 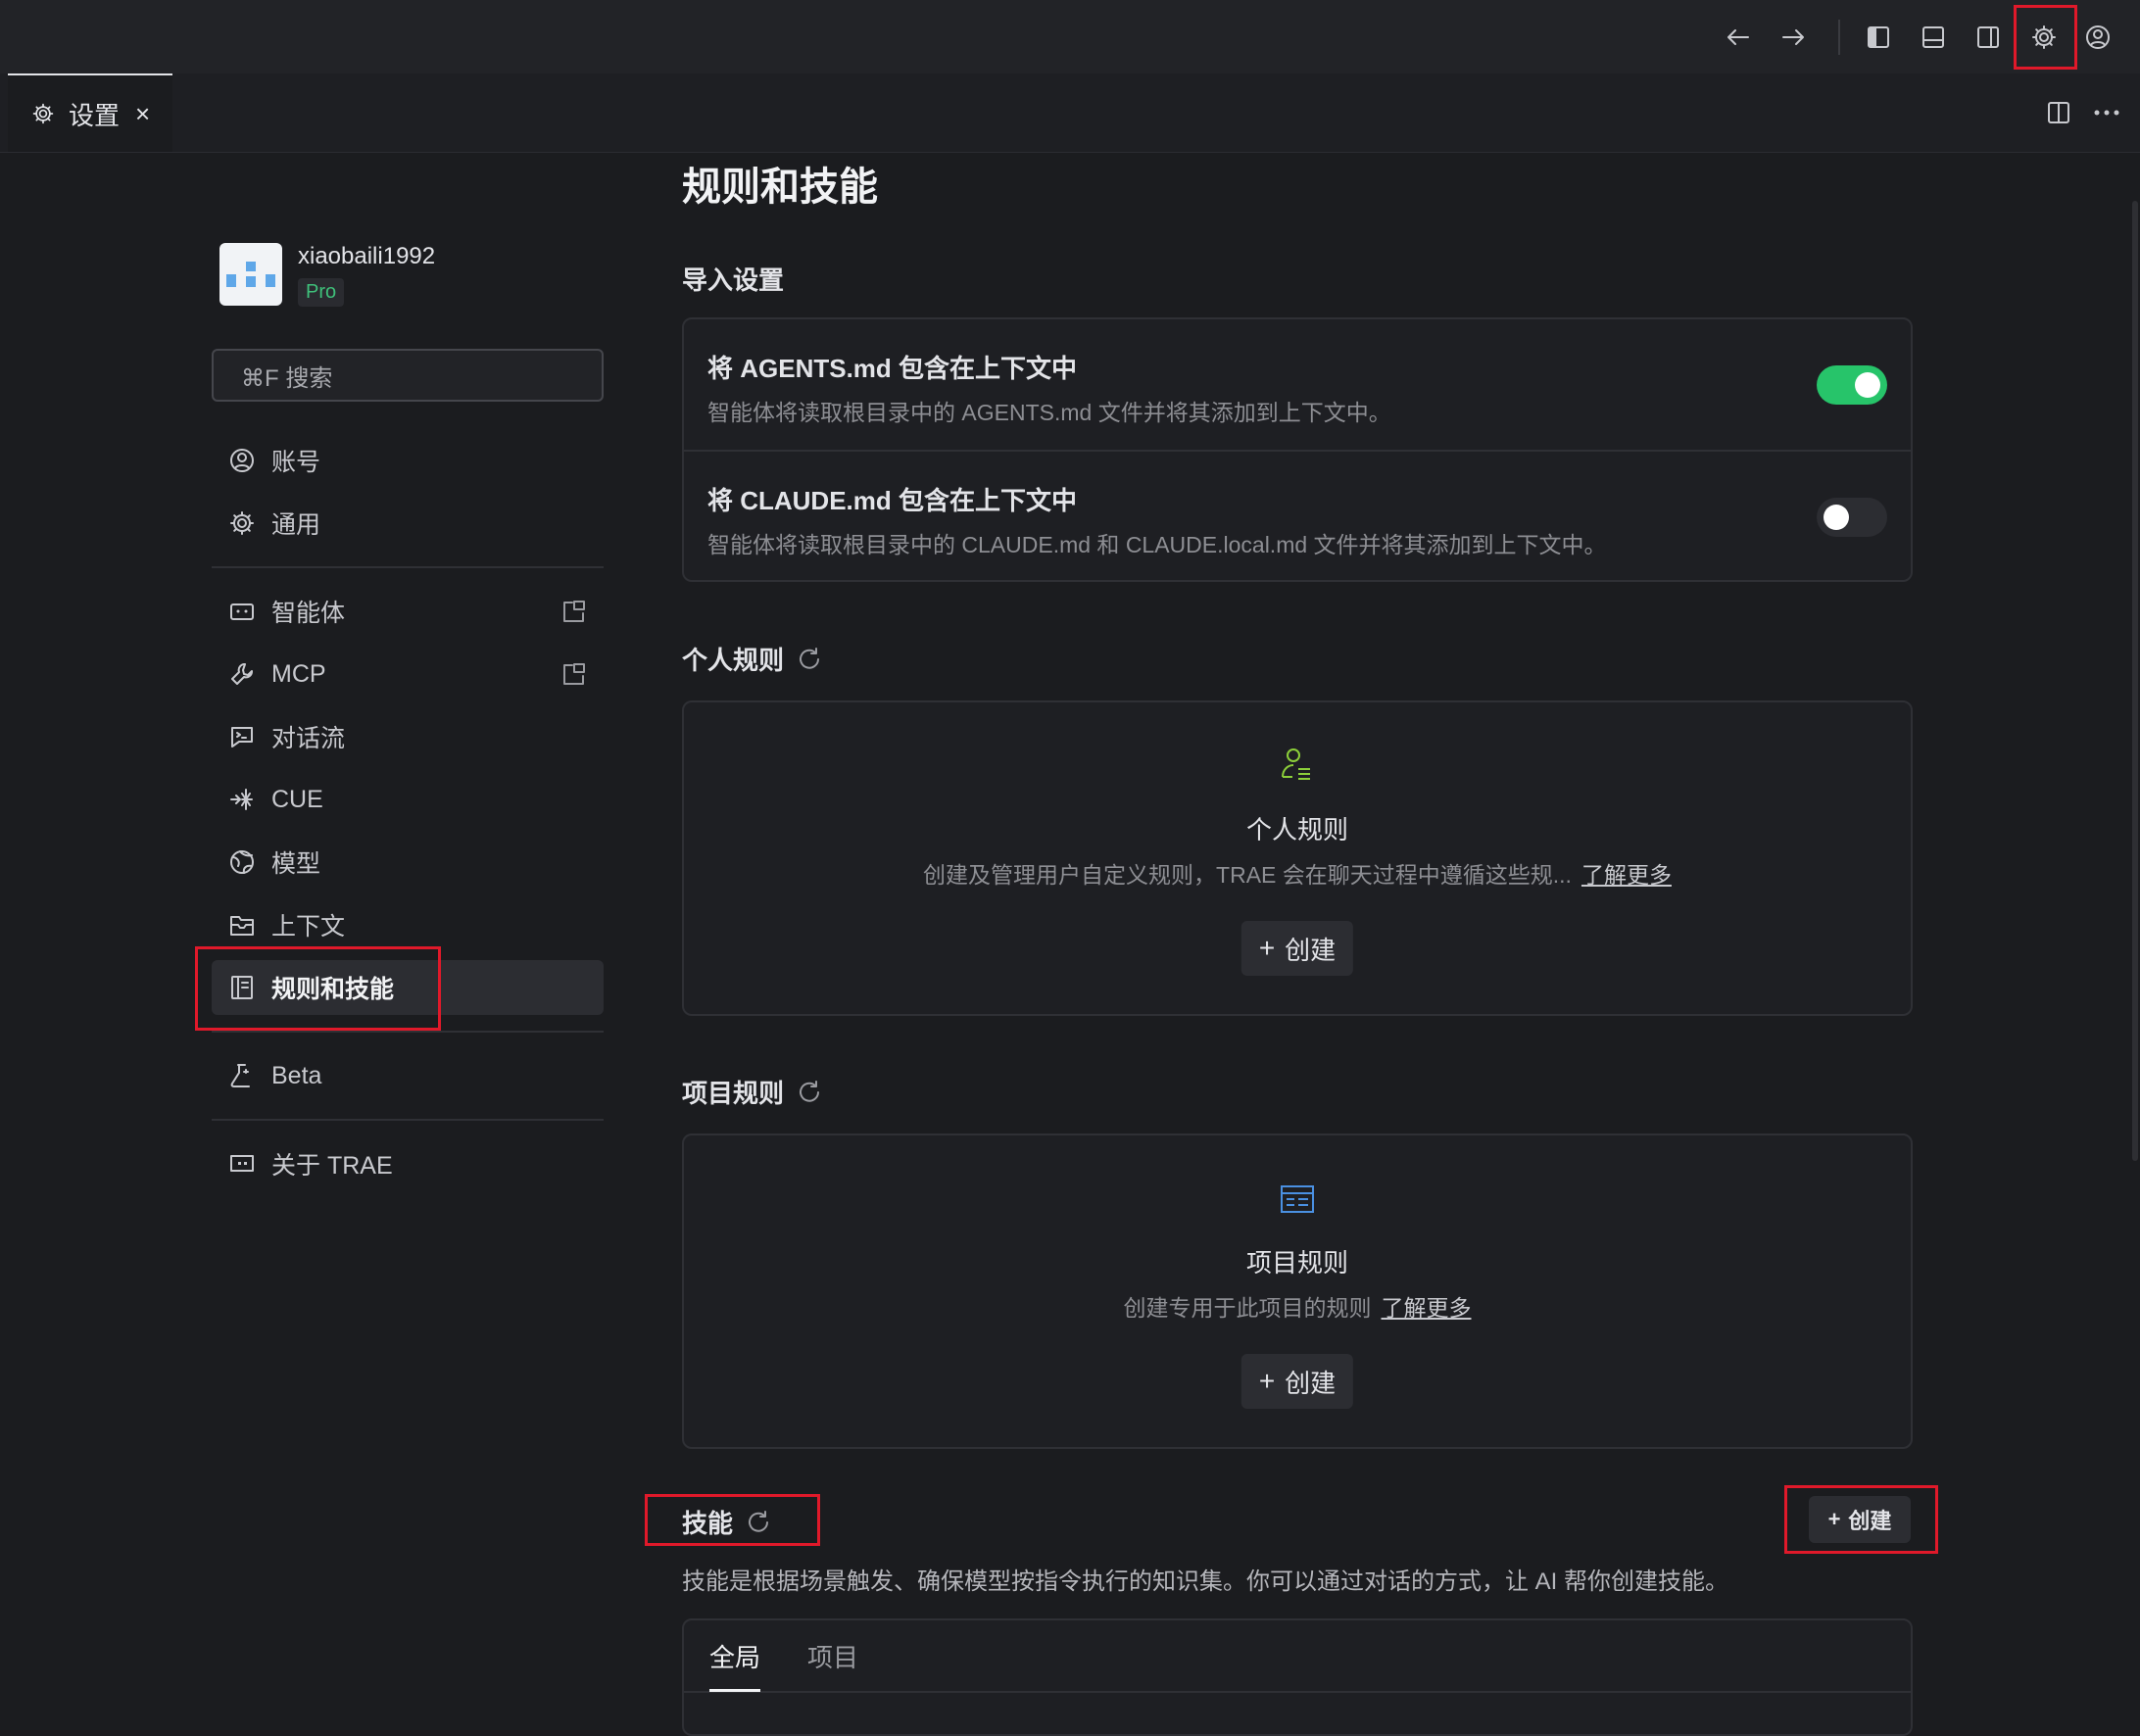 What do you see at coordinates (1070, 36) in the screenshot?
I see `title-bar` at bounding box center [1070, 36].